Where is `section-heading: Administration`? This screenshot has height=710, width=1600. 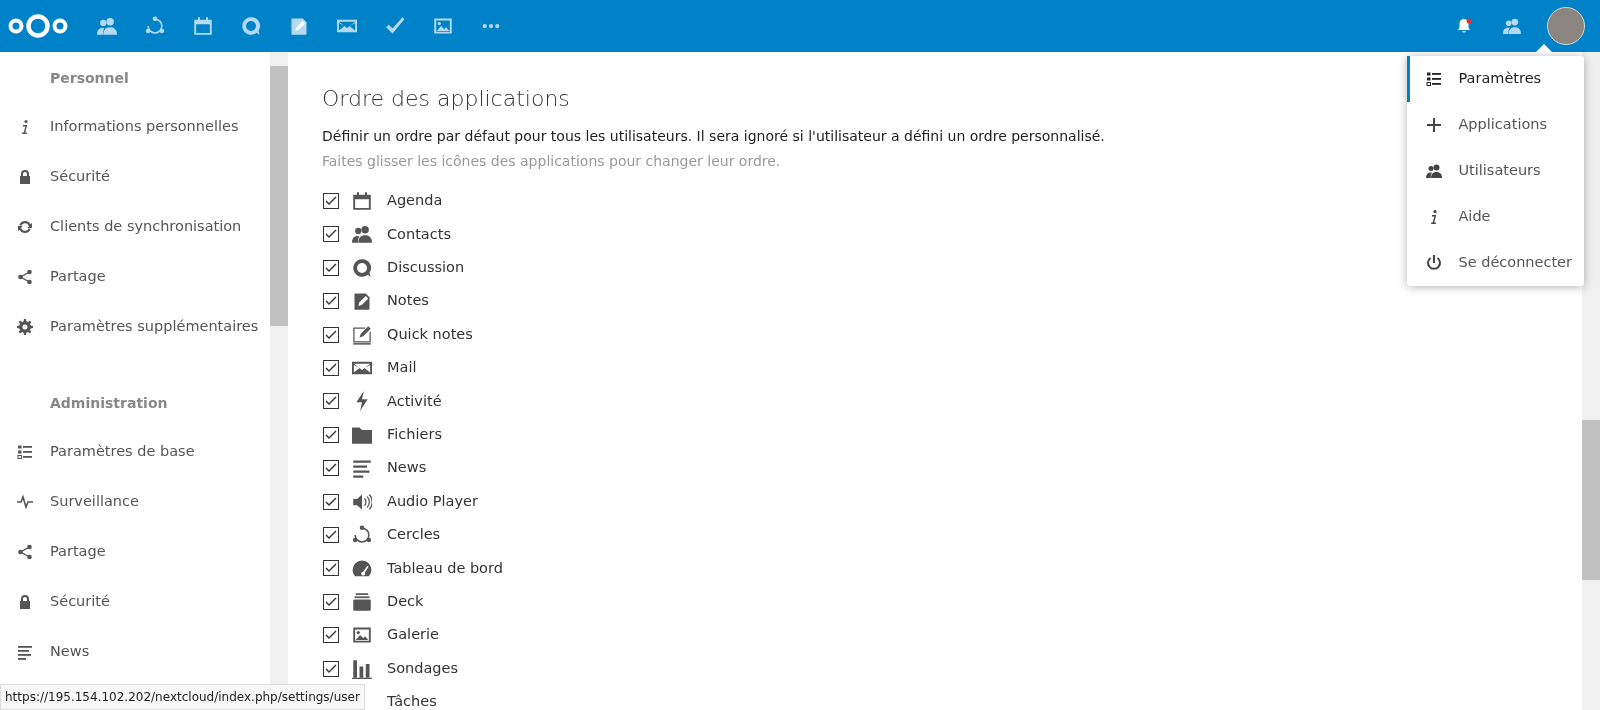 section-heading: Administration is located at coordinates (109, 403).